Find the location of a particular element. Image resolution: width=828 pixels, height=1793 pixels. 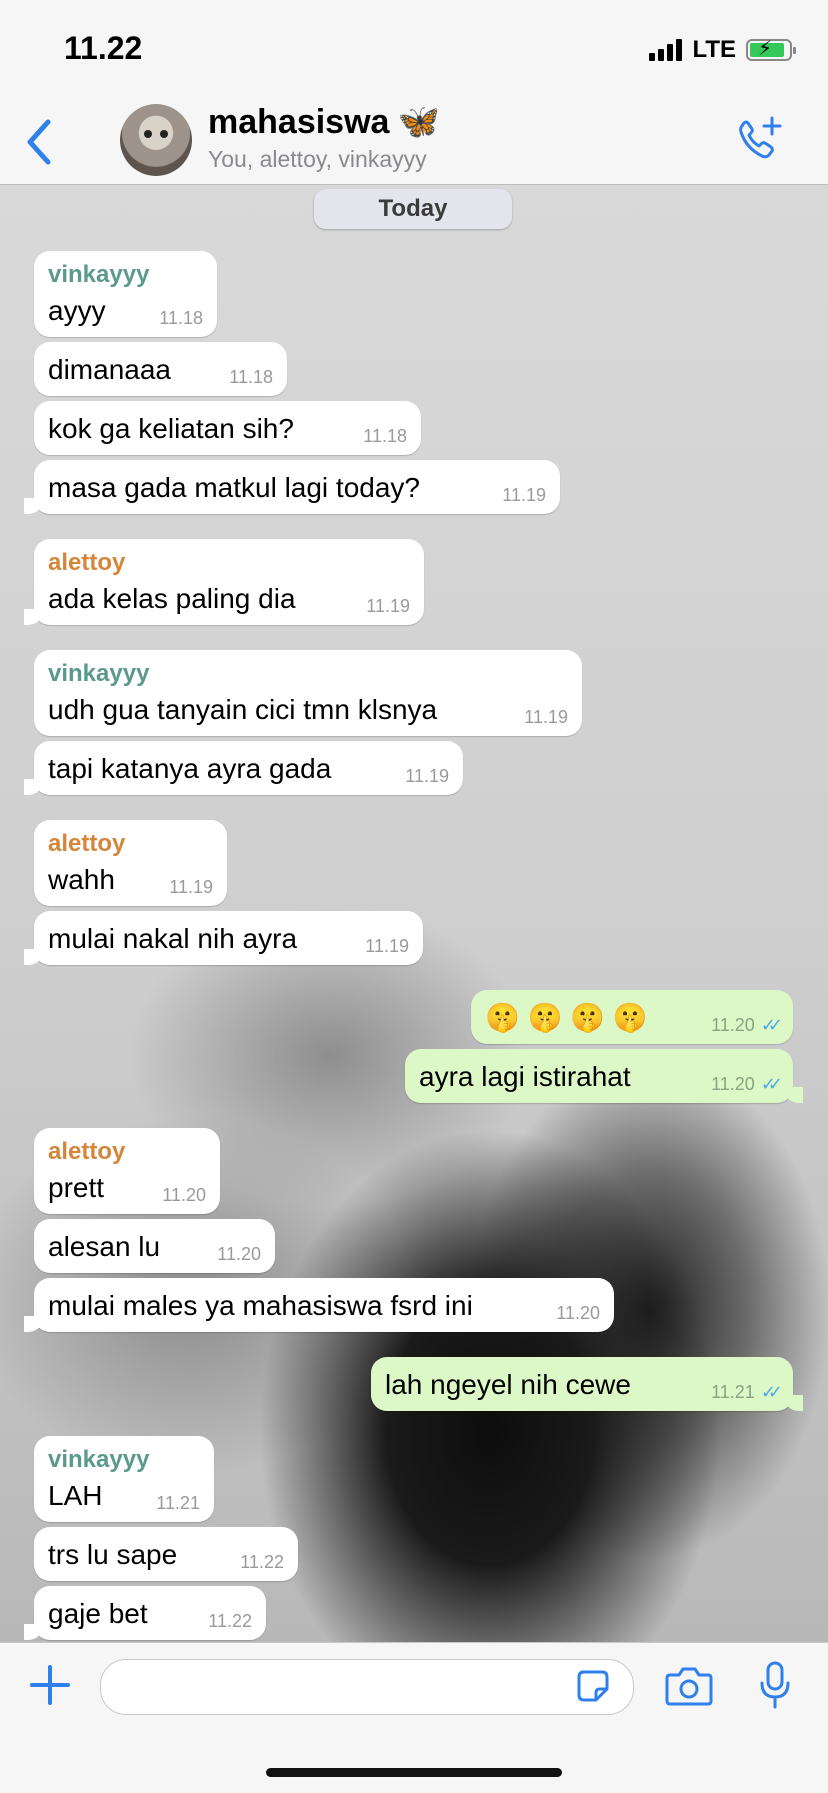

message-bubble-outgoing: lah ngeyel nih cewe 11.21 ✓✓ is located at coordinates (587, 1384).